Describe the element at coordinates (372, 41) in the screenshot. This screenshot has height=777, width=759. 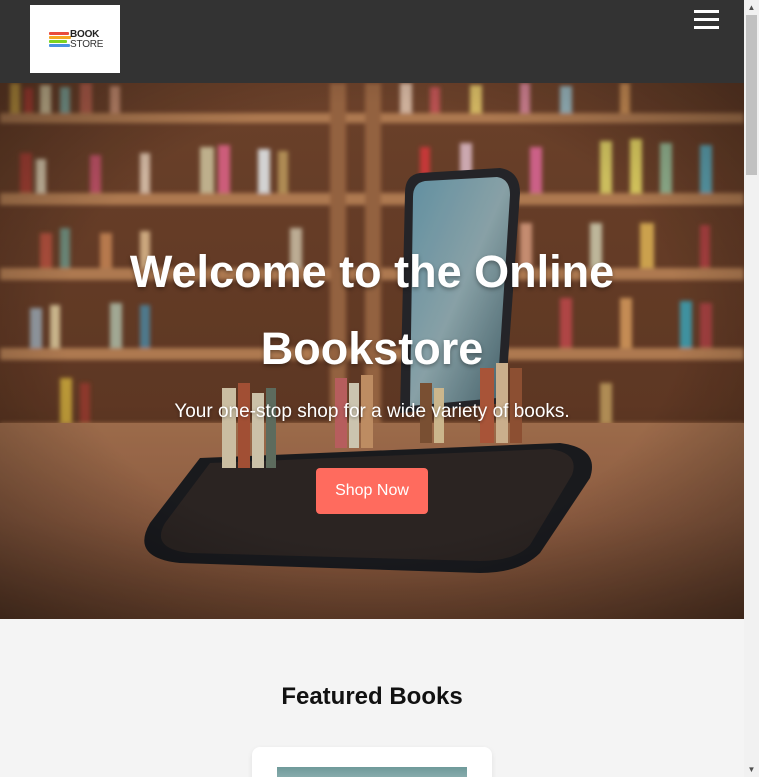
I see `site-header: BOOK STORE` at that location.